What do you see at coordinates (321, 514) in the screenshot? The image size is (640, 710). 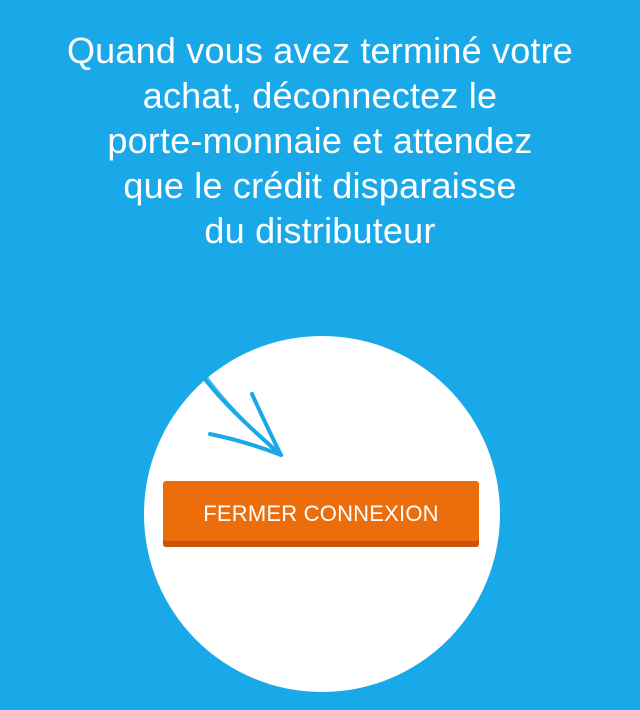 I see `fermer-connexion-button: FERMER CONNEXION` at bounding box center [321, 514].